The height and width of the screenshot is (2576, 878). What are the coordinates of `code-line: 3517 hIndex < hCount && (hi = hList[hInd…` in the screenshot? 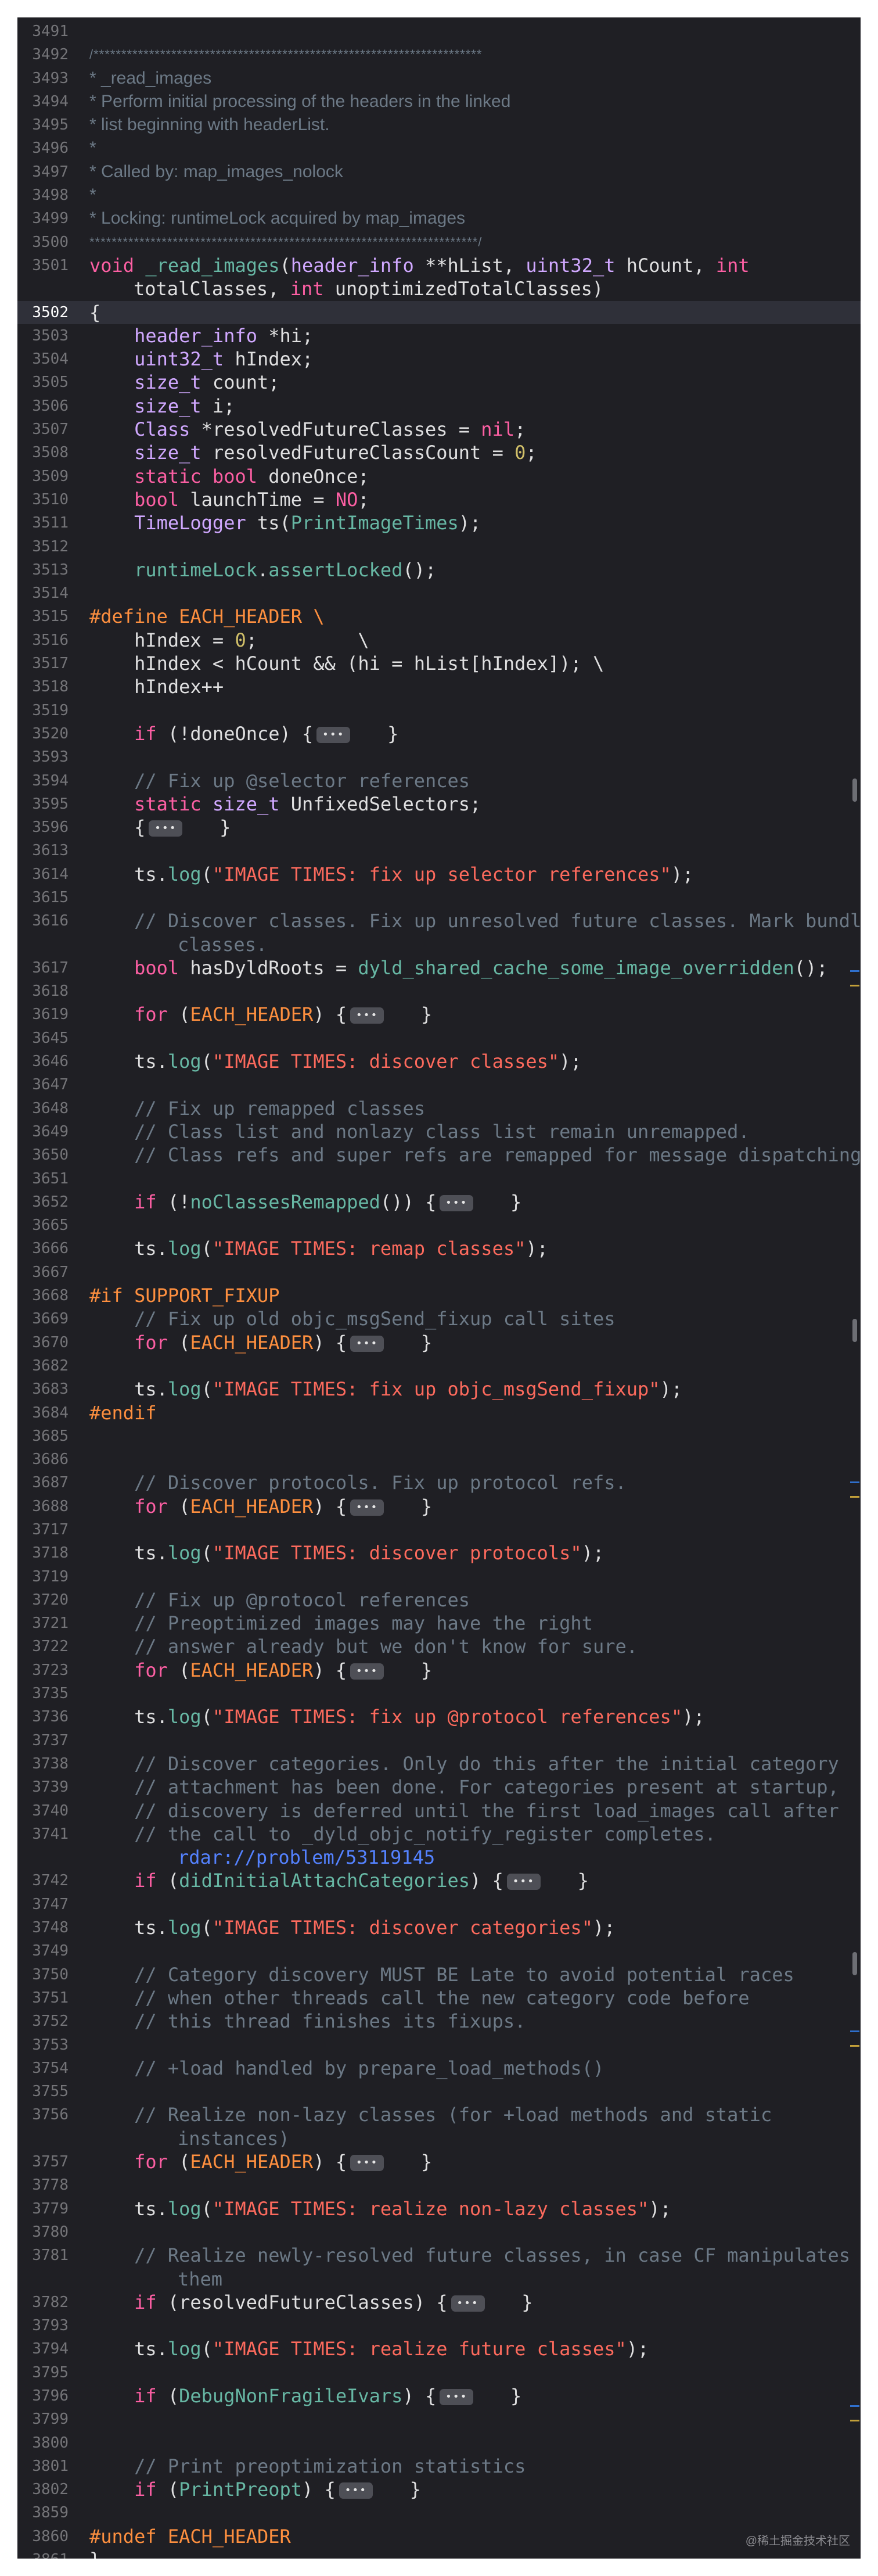 It's located at (439, 663).